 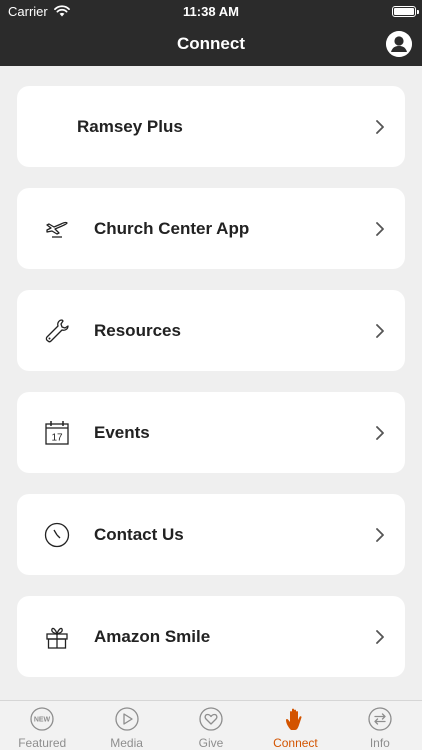 I want to click on card-ramsey-plus: Ramsey Plus, so click(x=211, y=126).